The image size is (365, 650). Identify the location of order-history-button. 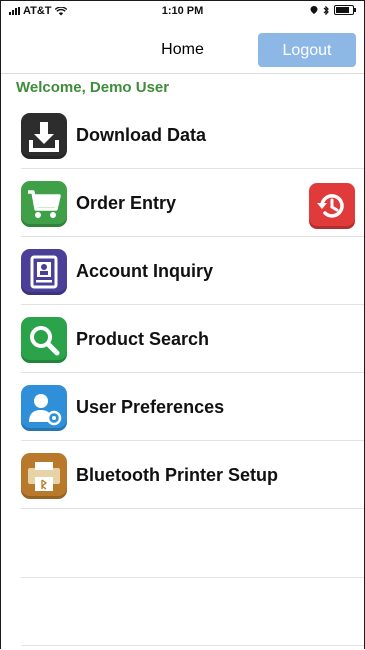
(332, 206).